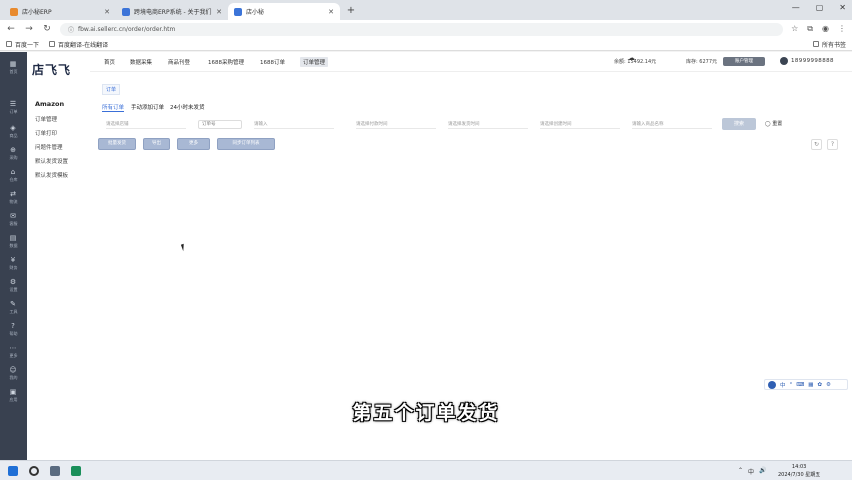 The width and height of the screenshot is (852, 480). I want to click on nav-home: 首页, so click(109, 62).